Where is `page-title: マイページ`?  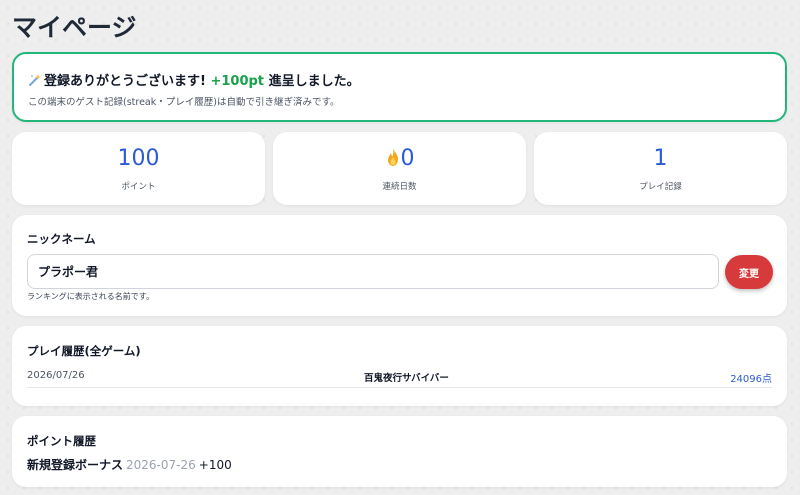 page-title: マイページ is located at coordinates (74, 27).